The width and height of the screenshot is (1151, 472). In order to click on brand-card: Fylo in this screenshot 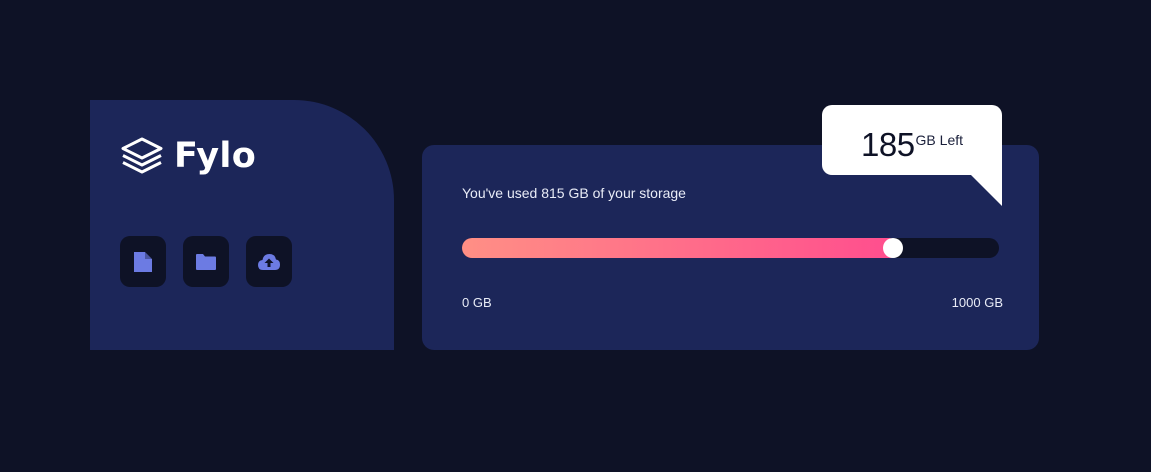, I will do `click(242, 225)`.